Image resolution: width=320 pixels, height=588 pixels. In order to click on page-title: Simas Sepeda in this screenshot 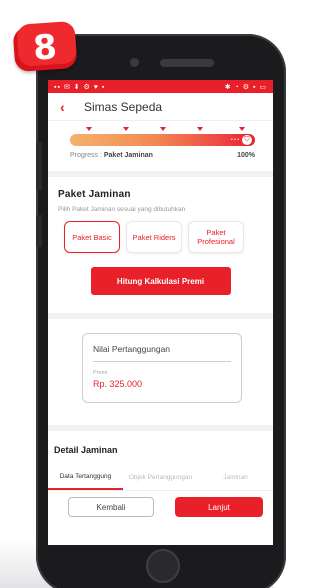, I will do `click(123, 106)`.